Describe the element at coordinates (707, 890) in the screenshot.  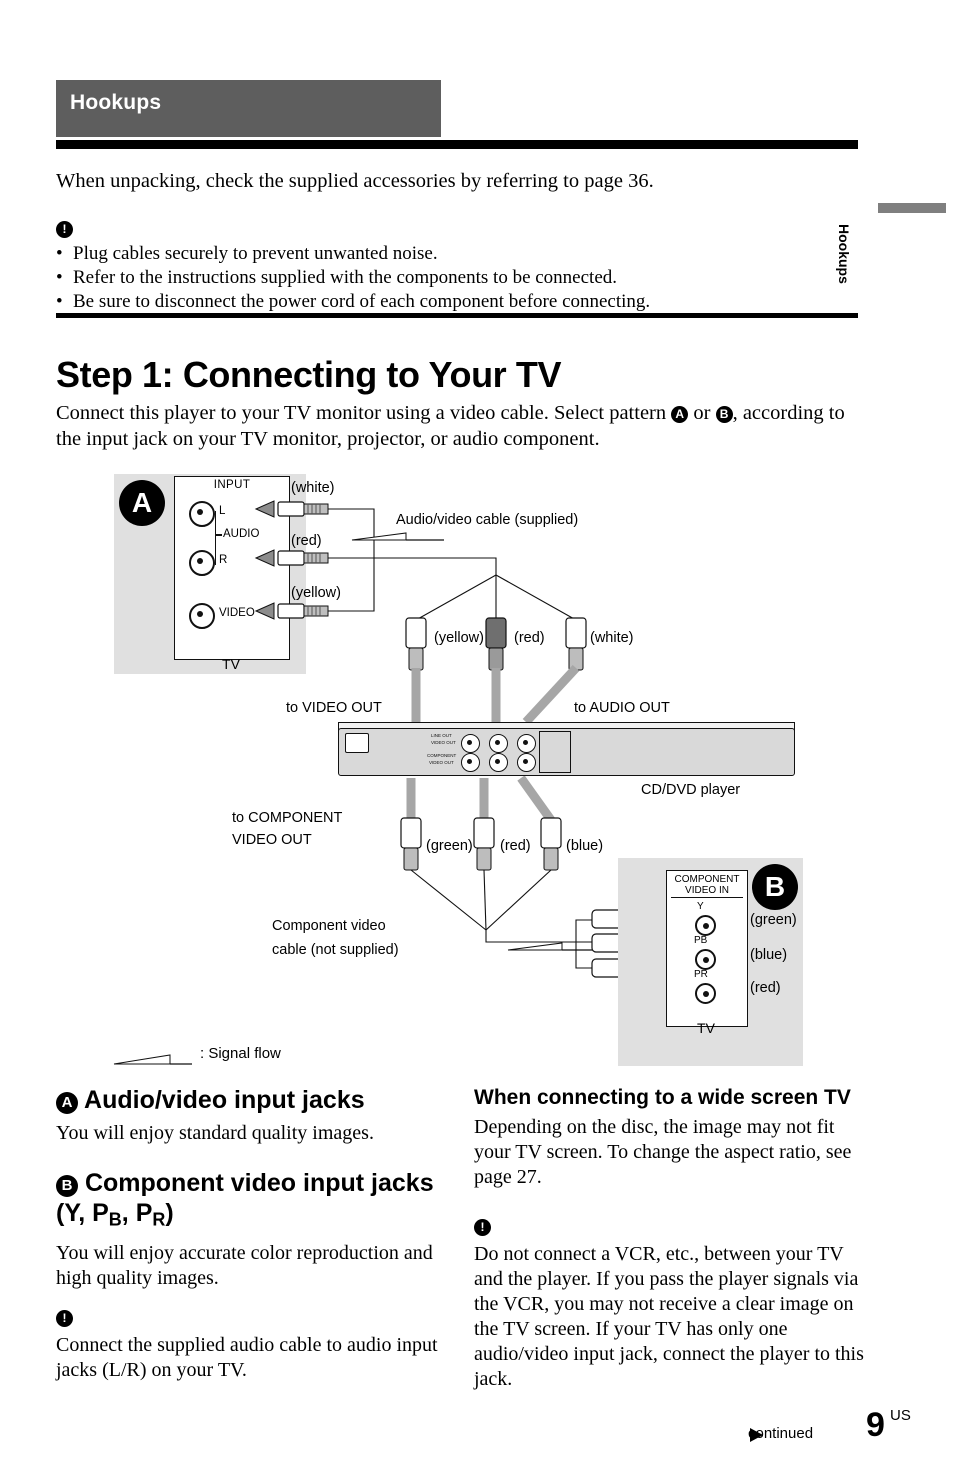
I see `component-in-line2: VIDEO IN` at that location.